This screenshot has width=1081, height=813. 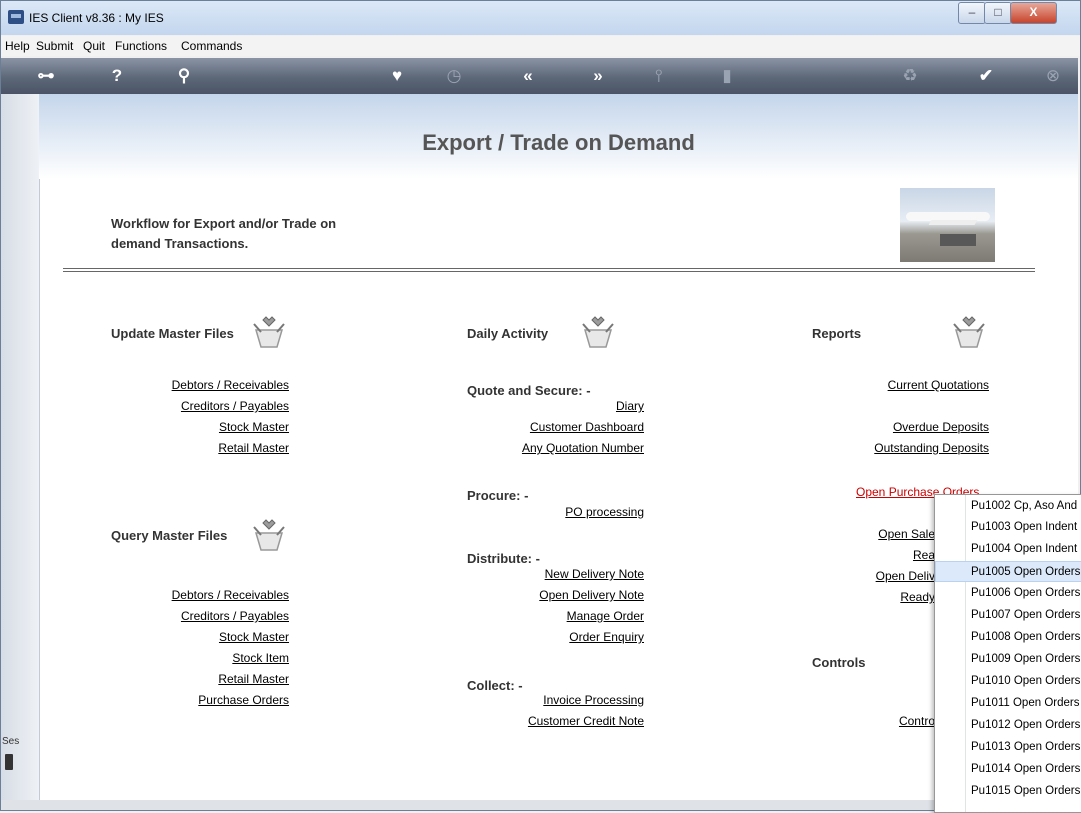 I want to click on distribute-heading: Distribute: -, so click(x=503, y=558).